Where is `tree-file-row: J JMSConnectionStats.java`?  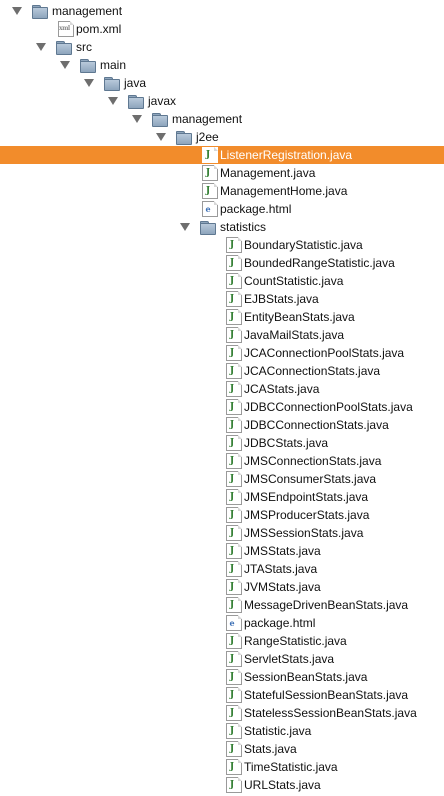 tree-file-row: J JMSConnectionStats.java is located at coordinates (222, 461).